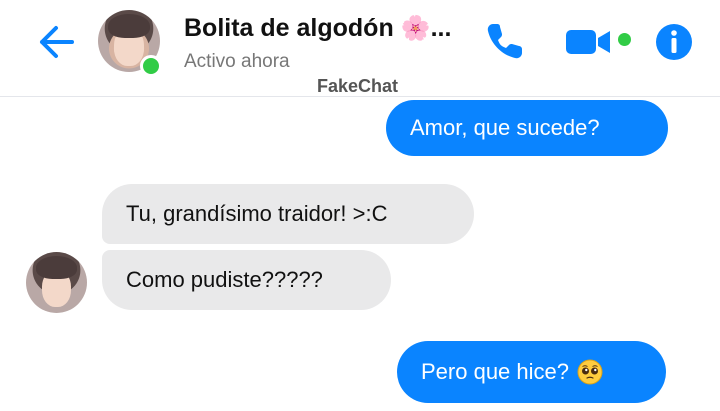  Describe the element at coordinates (495, 371) in the screenshot. I see `message-text: Pero que hice?` at that location.